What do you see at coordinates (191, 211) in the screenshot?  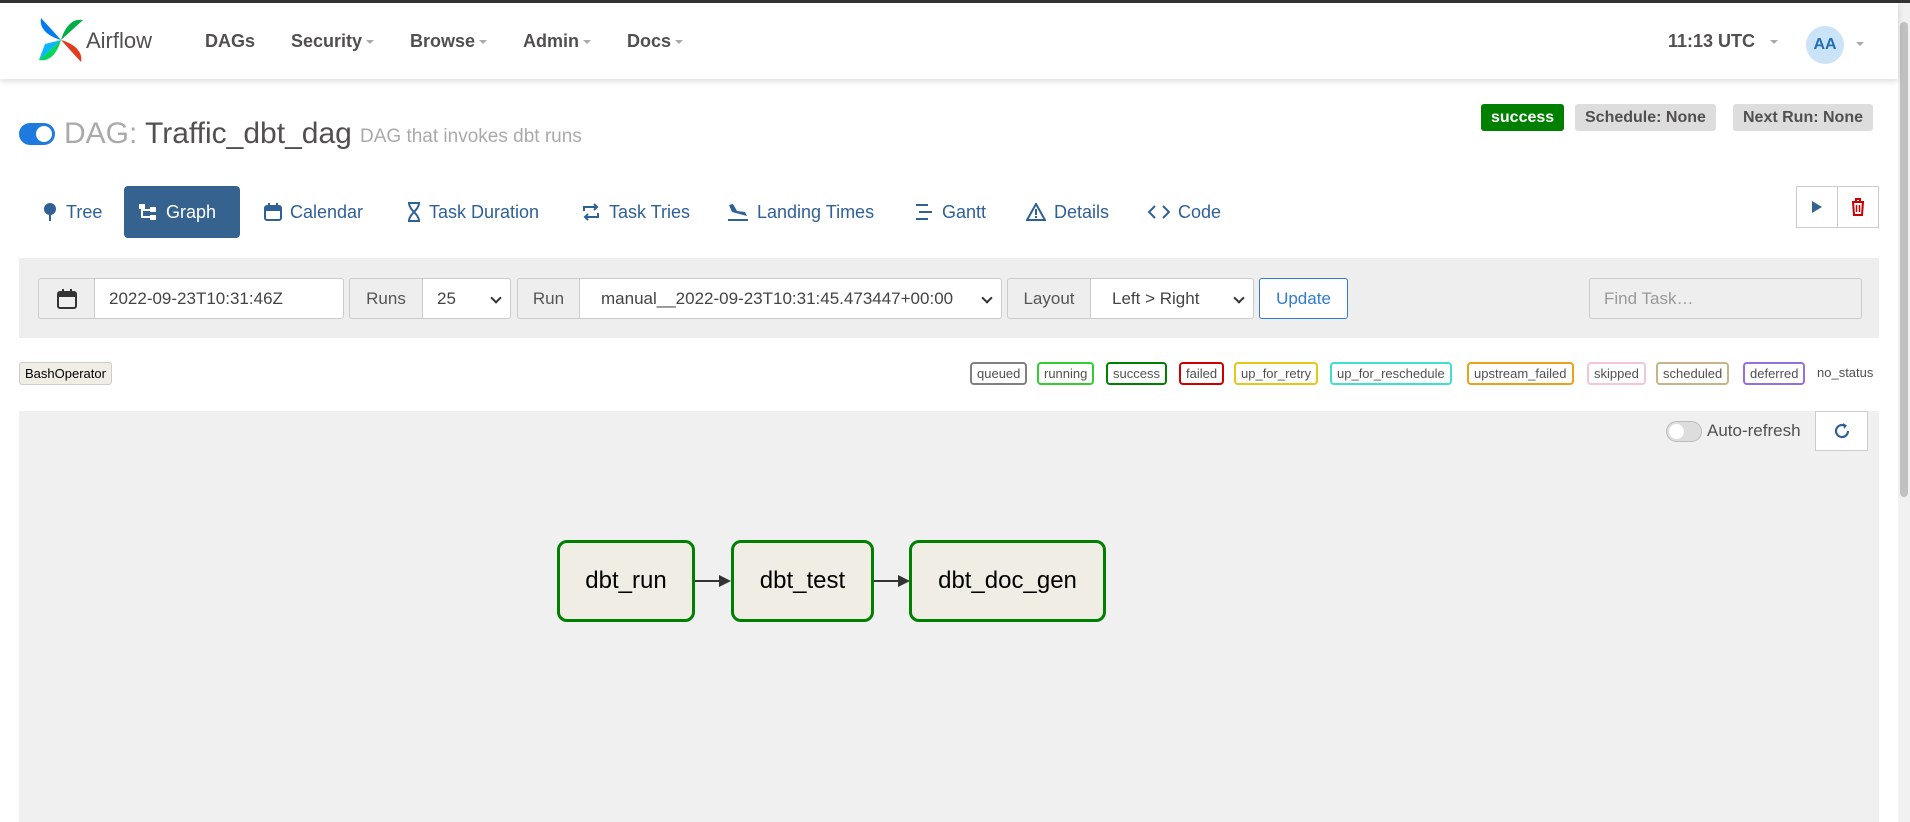 I see `tab-graph-label: Graph` at bounding box center [191, 211].